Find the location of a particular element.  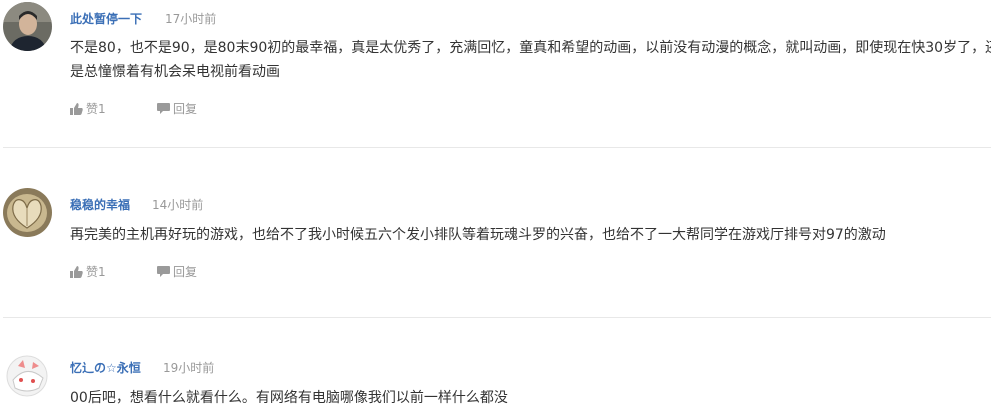

comment-timestamp: 14小时前 is located at coordinates (178, 205).